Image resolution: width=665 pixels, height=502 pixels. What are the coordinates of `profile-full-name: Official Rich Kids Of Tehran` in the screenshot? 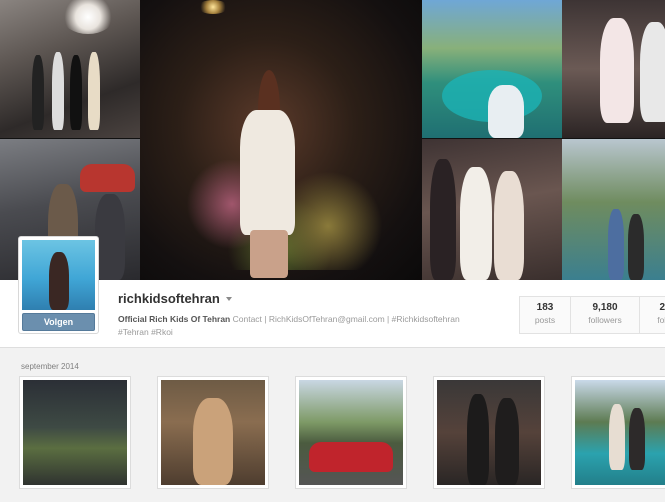 It's located at (174, 319).